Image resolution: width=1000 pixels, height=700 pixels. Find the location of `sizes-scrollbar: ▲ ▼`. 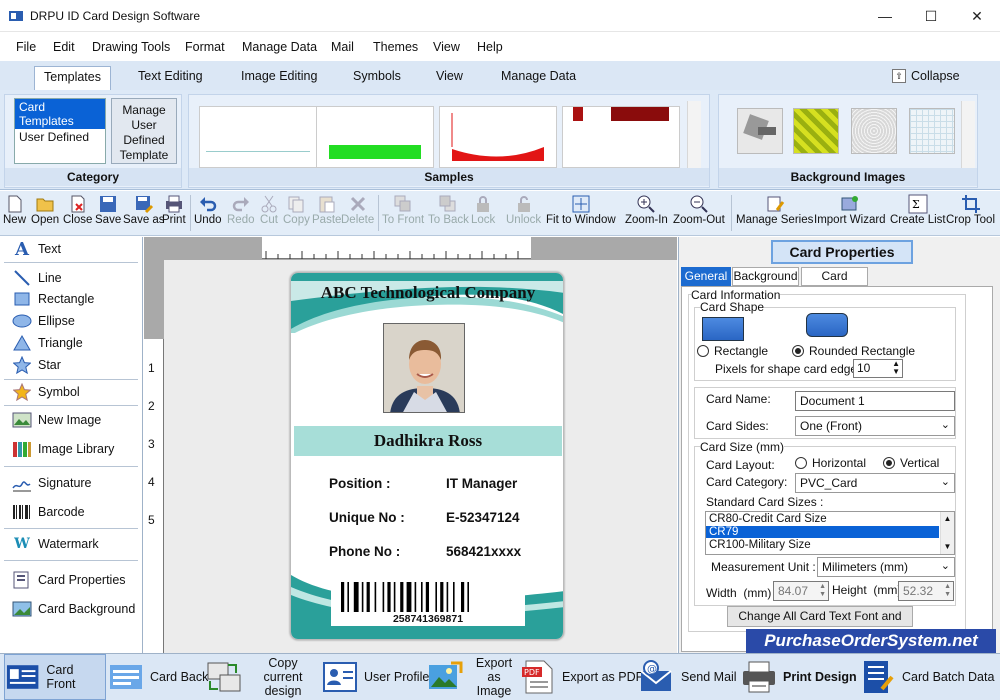

sizes-scrollbar: ▲ ▼ is located at coordinates (947, 533).